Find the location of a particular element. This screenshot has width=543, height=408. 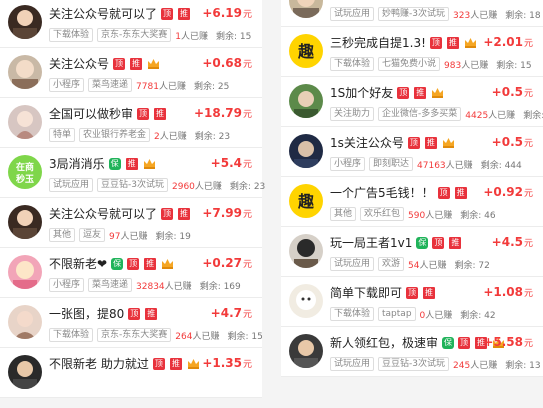

task-title-row: 登陆一下（4元） is located at coordinates (376, 0).